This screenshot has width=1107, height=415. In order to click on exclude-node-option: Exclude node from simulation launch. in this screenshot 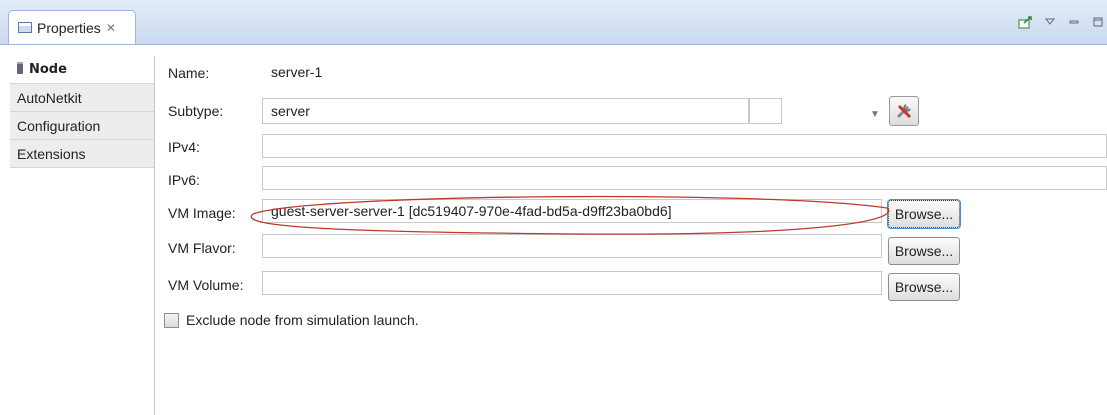, I will do `click(291, 320)`.